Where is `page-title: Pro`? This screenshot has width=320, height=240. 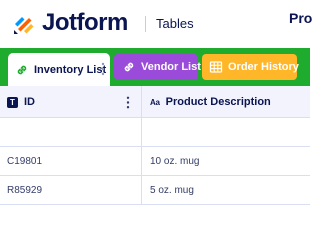
page-title: Pro is located at coordinates (300, 18).